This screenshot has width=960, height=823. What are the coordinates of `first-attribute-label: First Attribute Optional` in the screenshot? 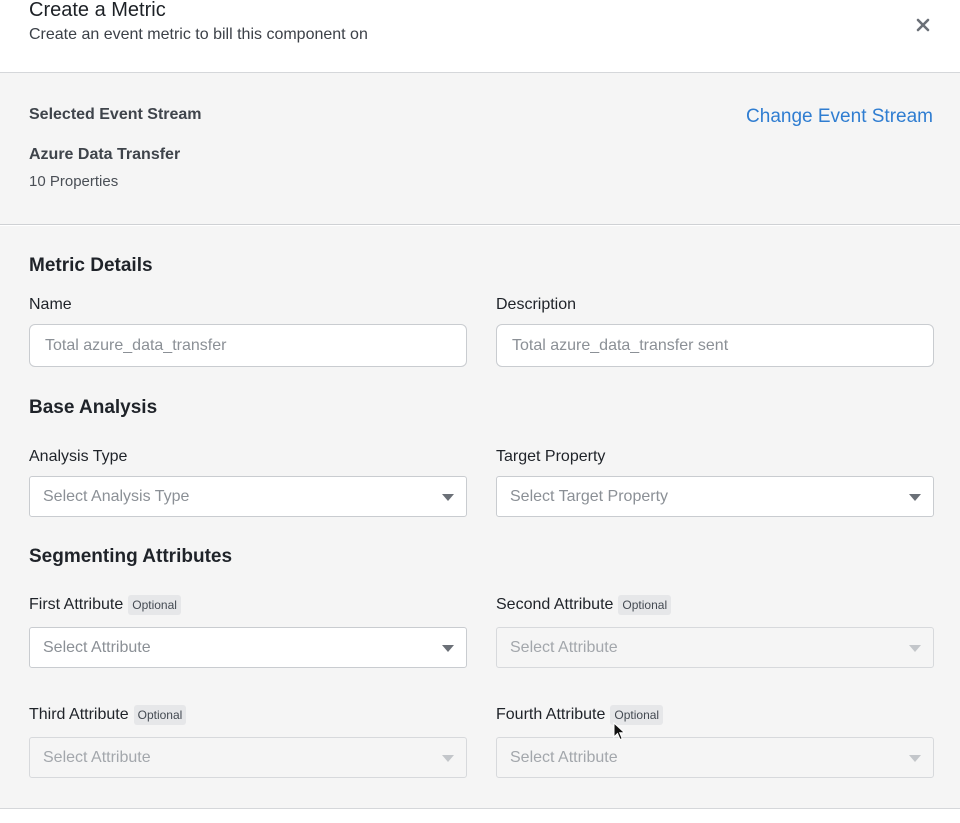 It's located at (105, 605).